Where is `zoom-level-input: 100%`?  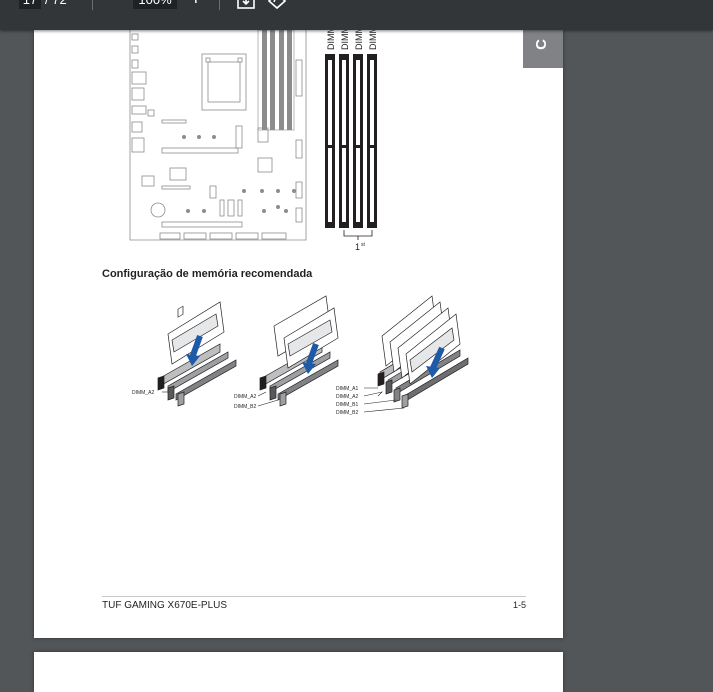
zoom-level-input: 100% is located at coordinates (155, 4).